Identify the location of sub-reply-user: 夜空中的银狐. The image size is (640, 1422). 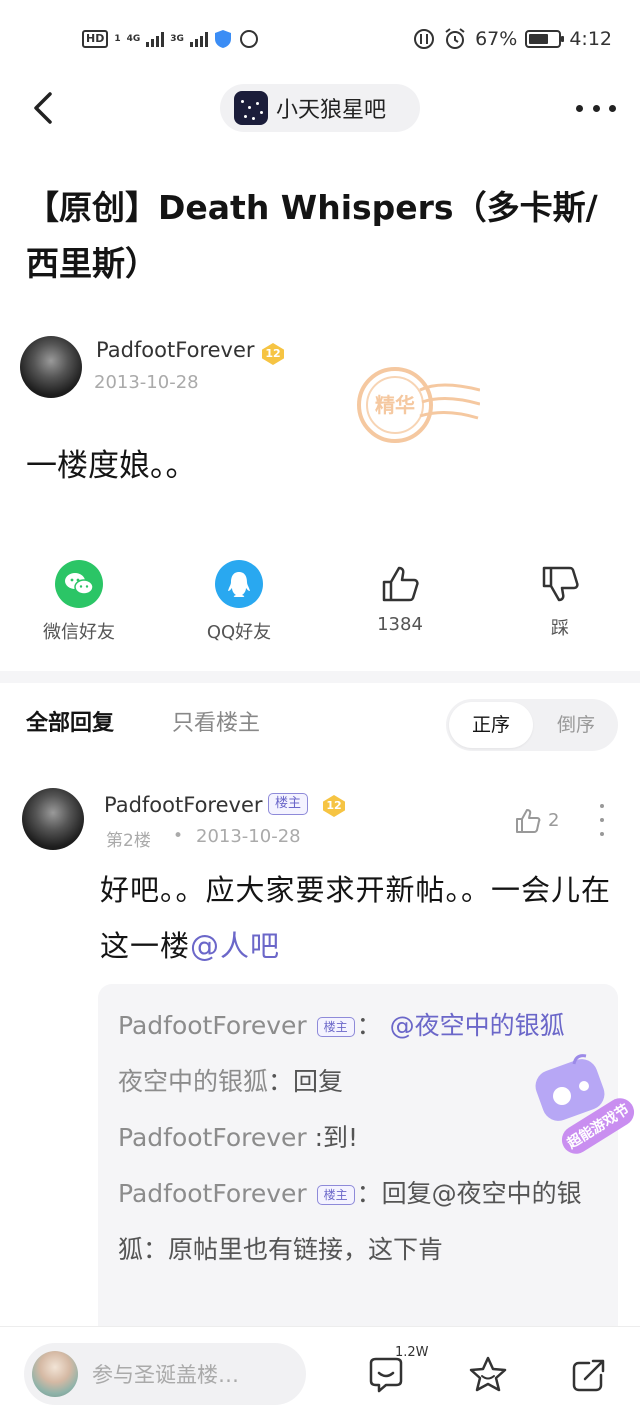
(193, 1081).